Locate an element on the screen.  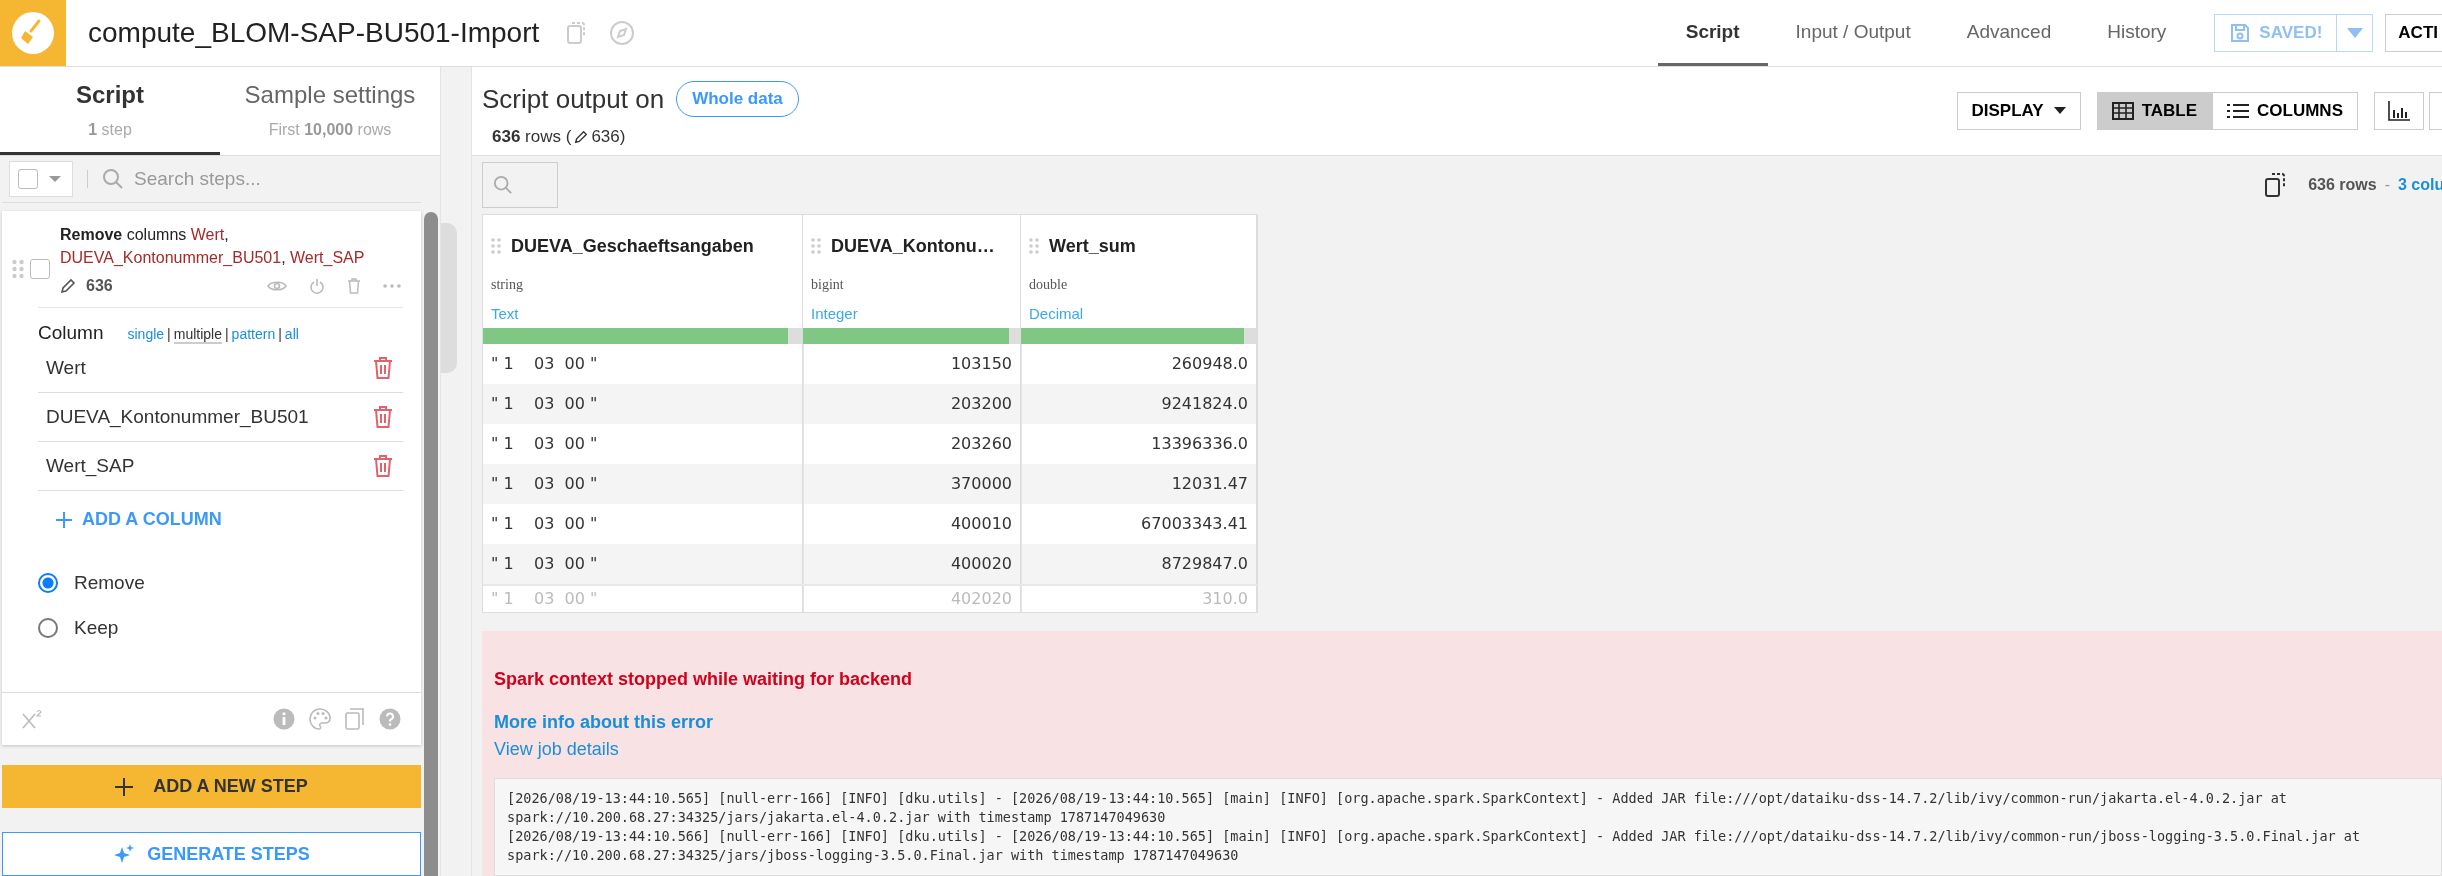
generate-steps-button: GENERATE STEPS is located at coordinates (211, 854).